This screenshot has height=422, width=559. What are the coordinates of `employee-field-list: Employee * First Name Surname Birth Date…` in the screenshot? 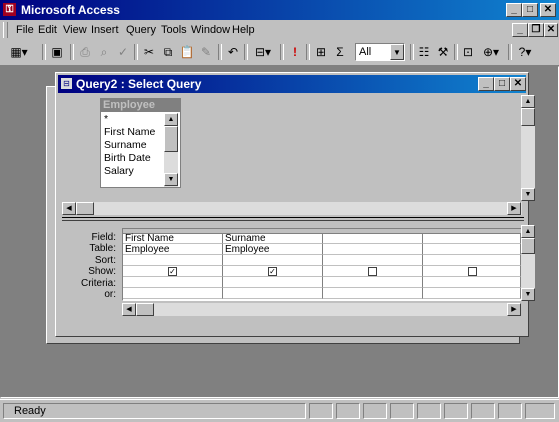 It's located at (140, 143).